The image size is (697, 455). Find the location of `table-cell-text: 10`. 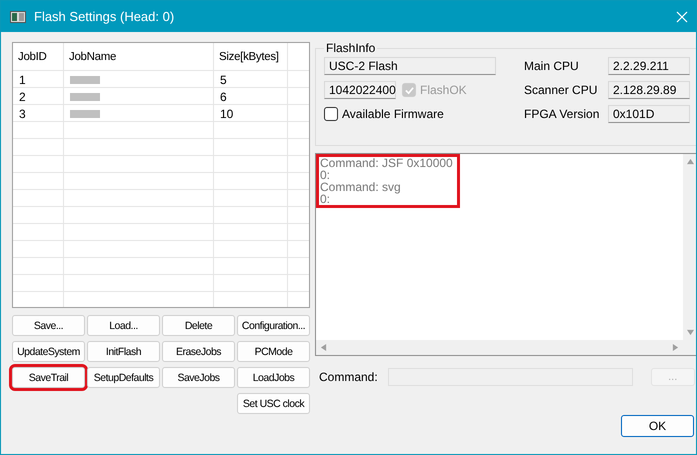

table-cell-text: 10 is located at coordinates (226, 114).